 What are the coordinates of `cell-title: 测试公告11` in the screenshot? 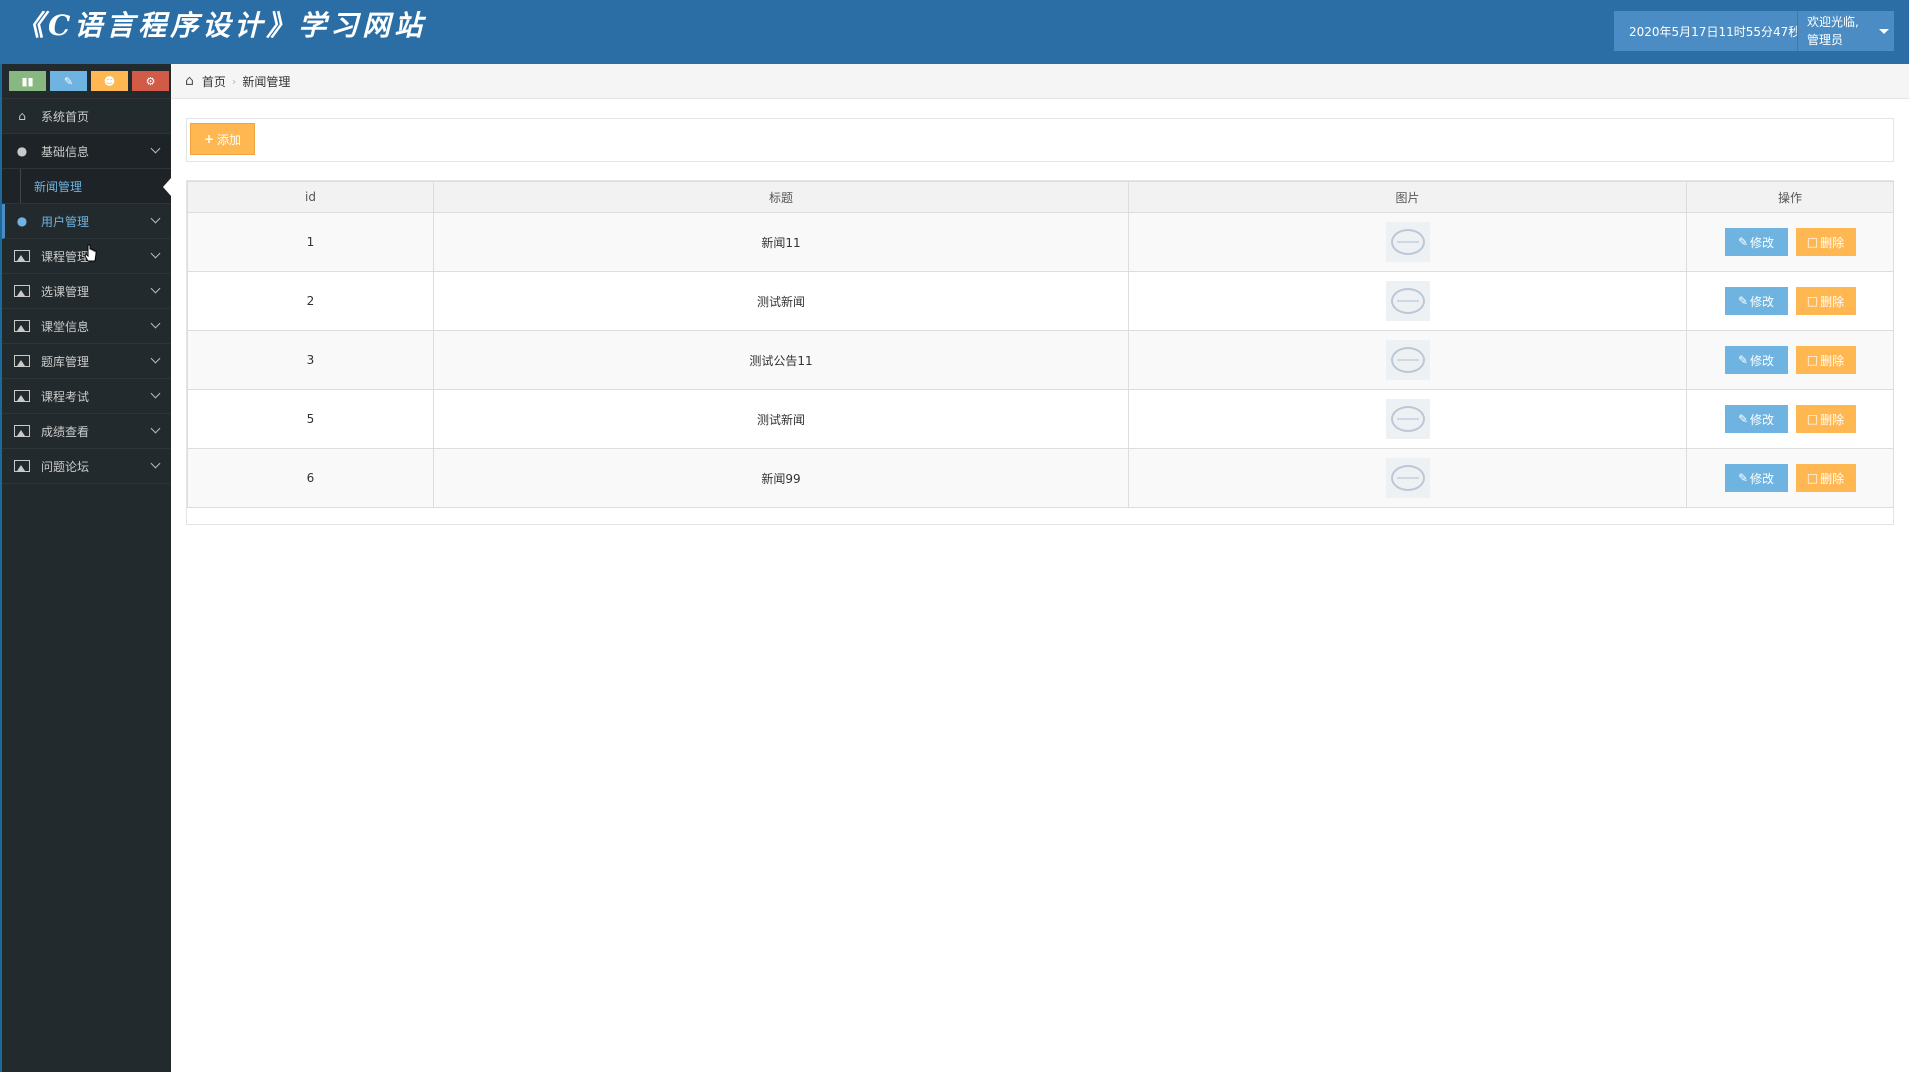 It's located at (781, 360).